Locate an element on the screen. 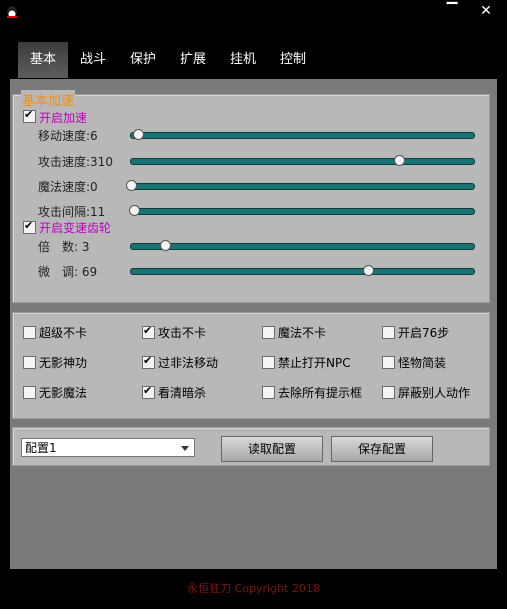 The height and width of the screenshot is (609, 507). save-config-button: 保存配置 is located at coordinates (382, 449).